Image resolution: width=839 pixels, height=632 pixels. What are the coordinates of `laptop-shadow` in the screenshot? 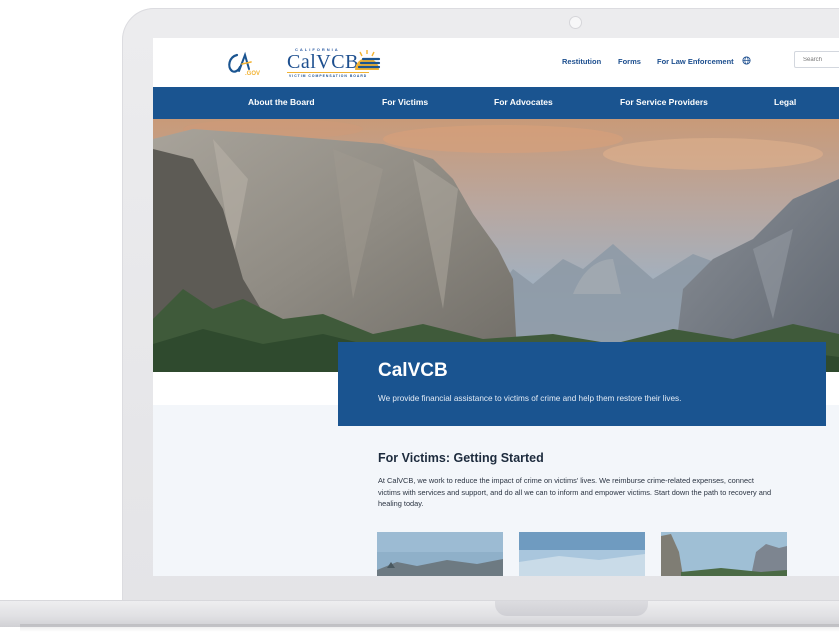 It's located at (429, 628).